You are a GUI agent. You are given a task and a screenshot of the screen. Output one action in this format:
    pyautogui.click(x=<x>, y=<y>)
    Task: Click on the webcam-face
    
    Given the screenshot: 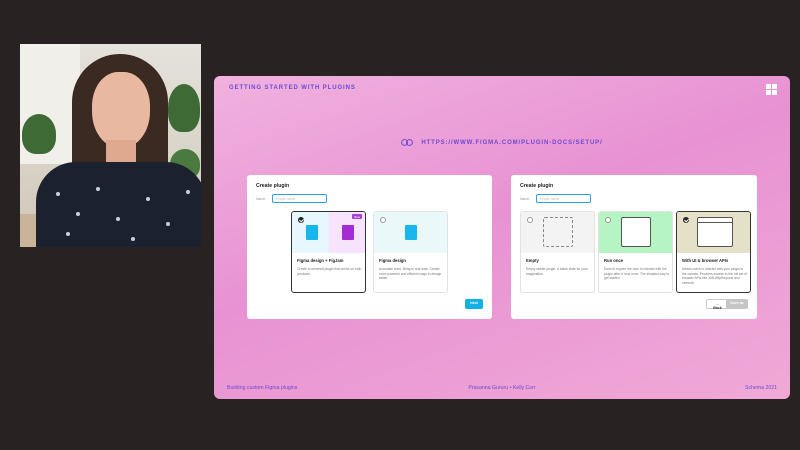 What is the action you would take?
    pyautogui.click(x=121, y=110)
    